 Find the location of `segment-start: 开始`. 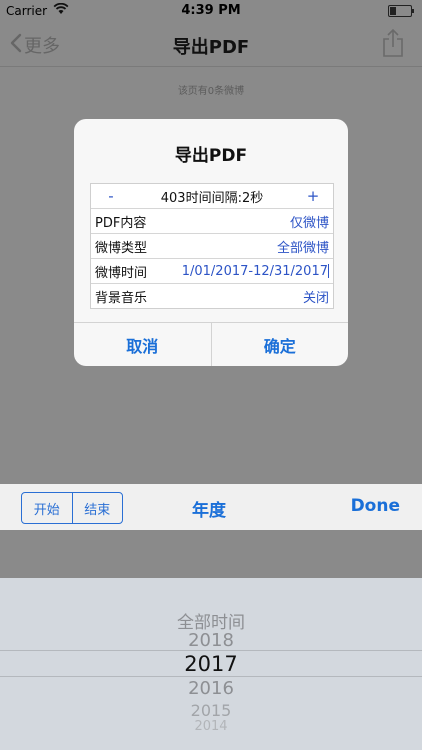

segment-start: 开始 is located at coordinates (47, 508).